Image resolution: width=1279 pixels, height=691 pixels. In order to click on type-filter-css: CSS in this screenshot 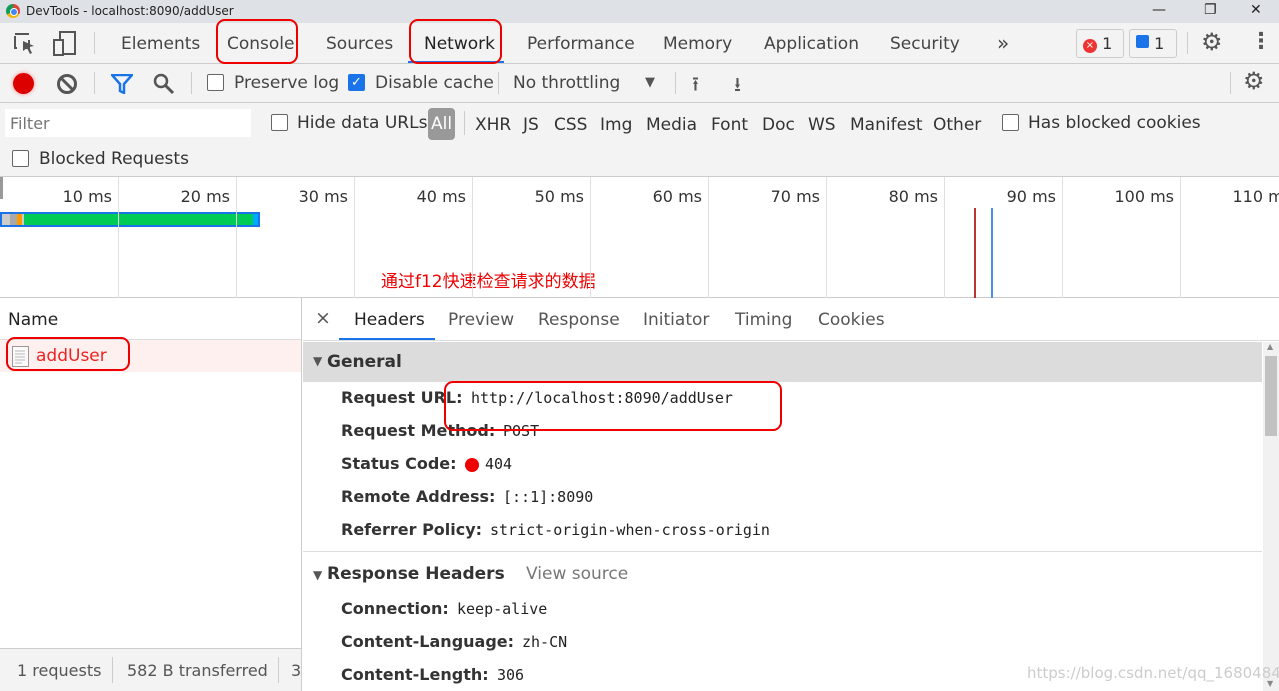, I will do `click(570, 125)`.